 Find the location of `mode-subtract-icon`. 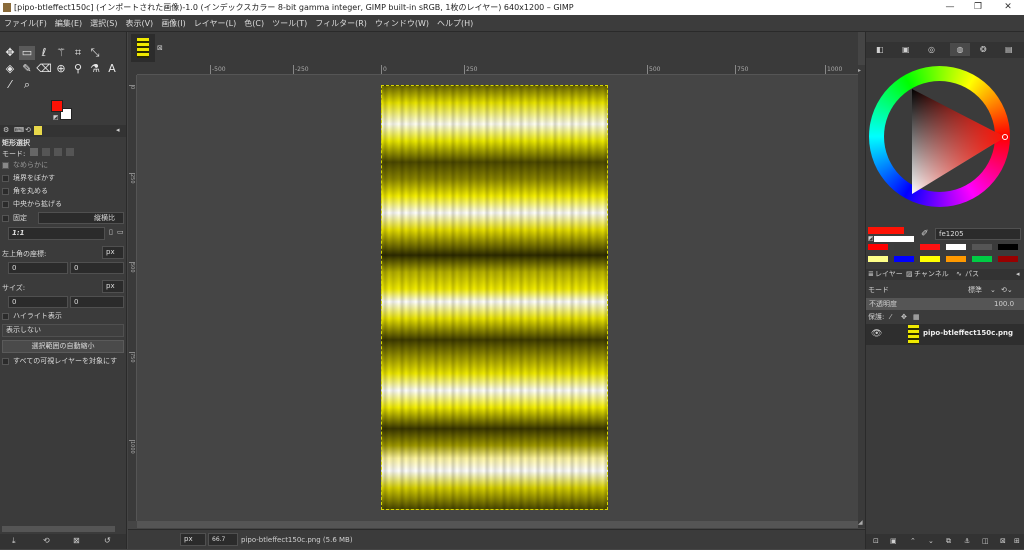

mode-subtract-icon is located at coordinates (58, 152).